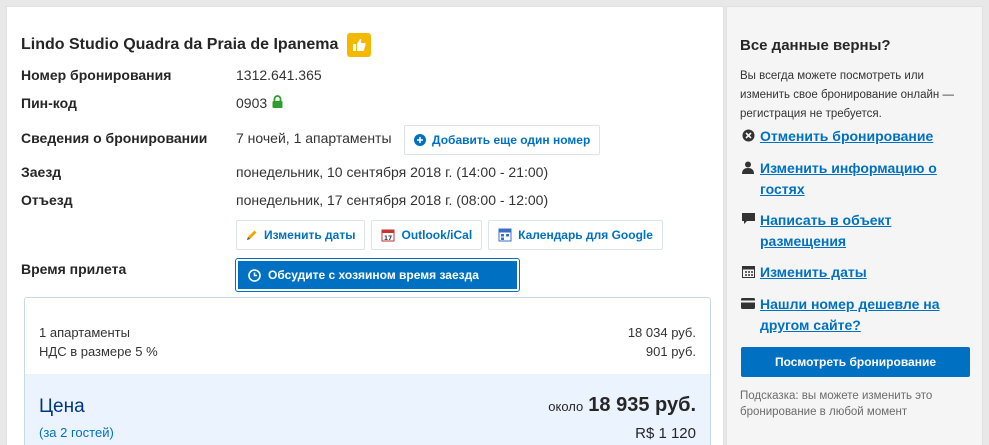 This screenshot has height=445, width=989. I want to click on change-dates-link: Изменить даты, so click(857, 272).